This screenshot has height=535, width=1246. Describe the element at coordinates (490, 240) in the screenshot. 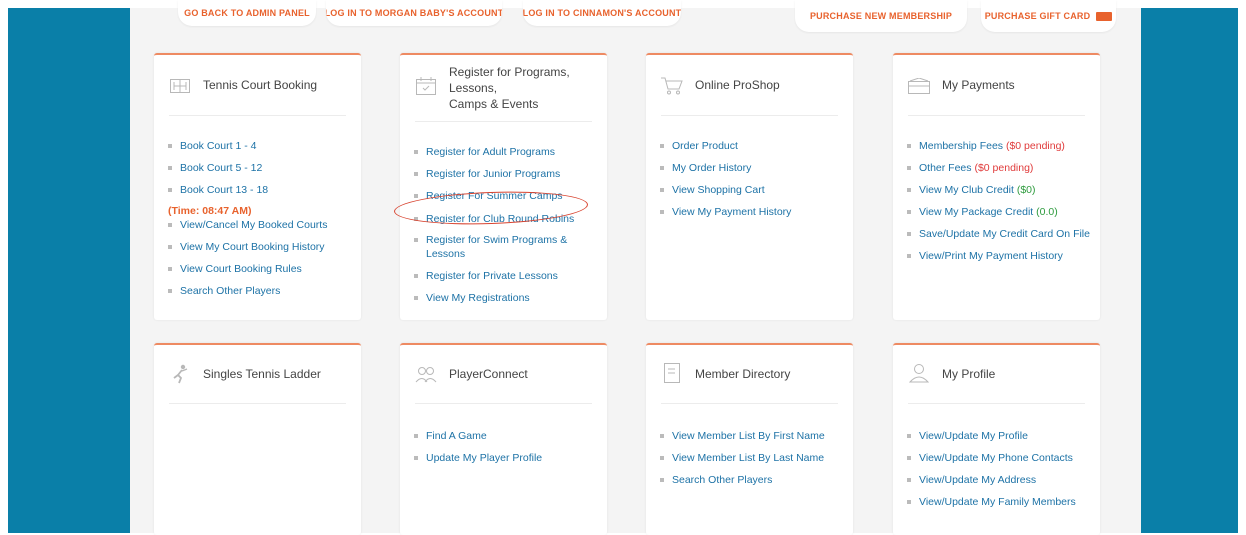

I see `link-swim-programs: Register for Swim Programs &` at that location.